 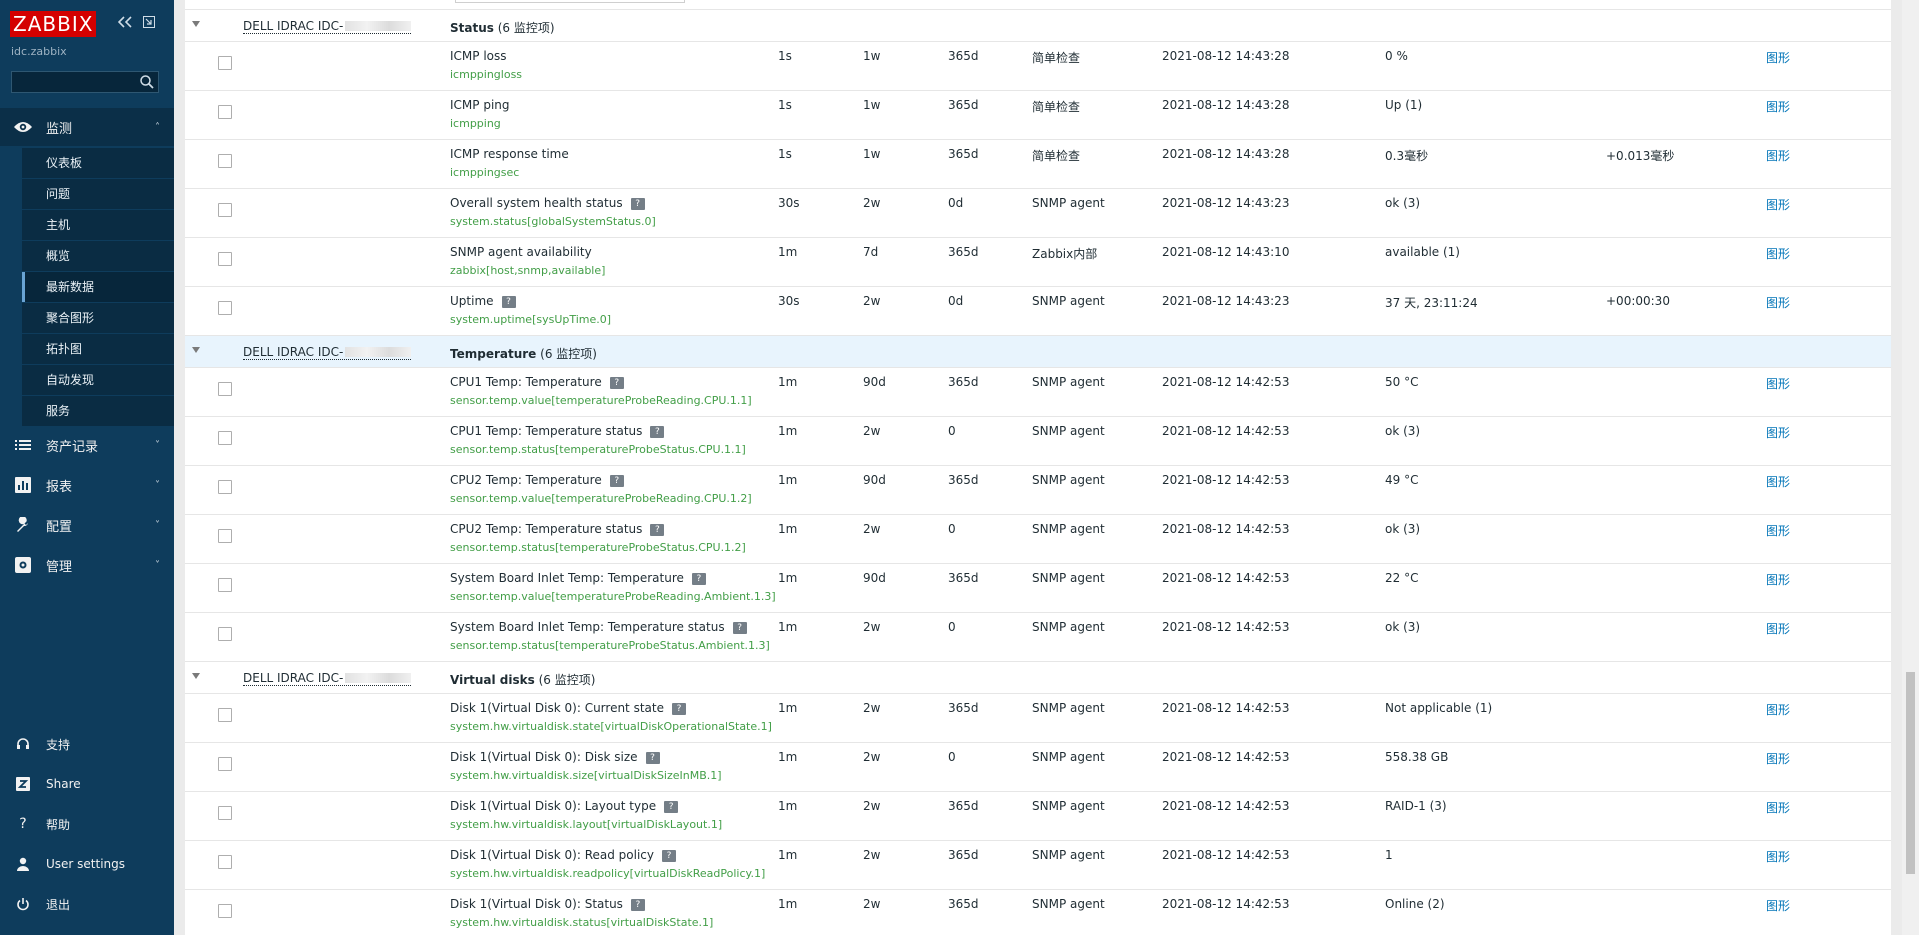 I want to click on item-name-text: Disk 1(Virtual Disk 0): Disk size, so click(x=544, y=757).